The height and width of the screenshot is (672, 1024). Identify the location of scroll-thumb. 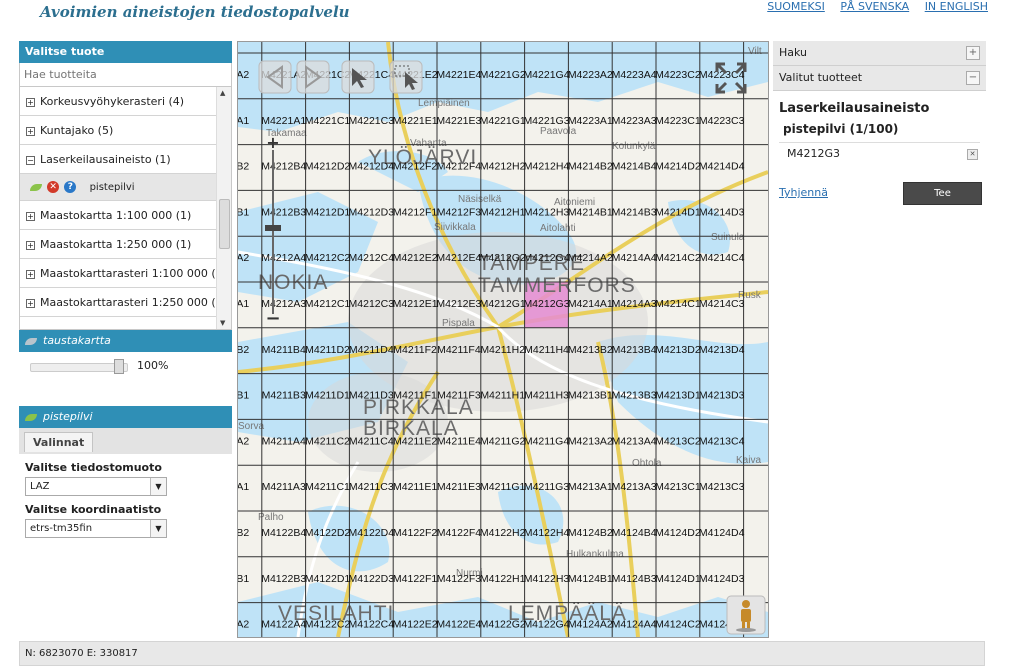
(224, 224).